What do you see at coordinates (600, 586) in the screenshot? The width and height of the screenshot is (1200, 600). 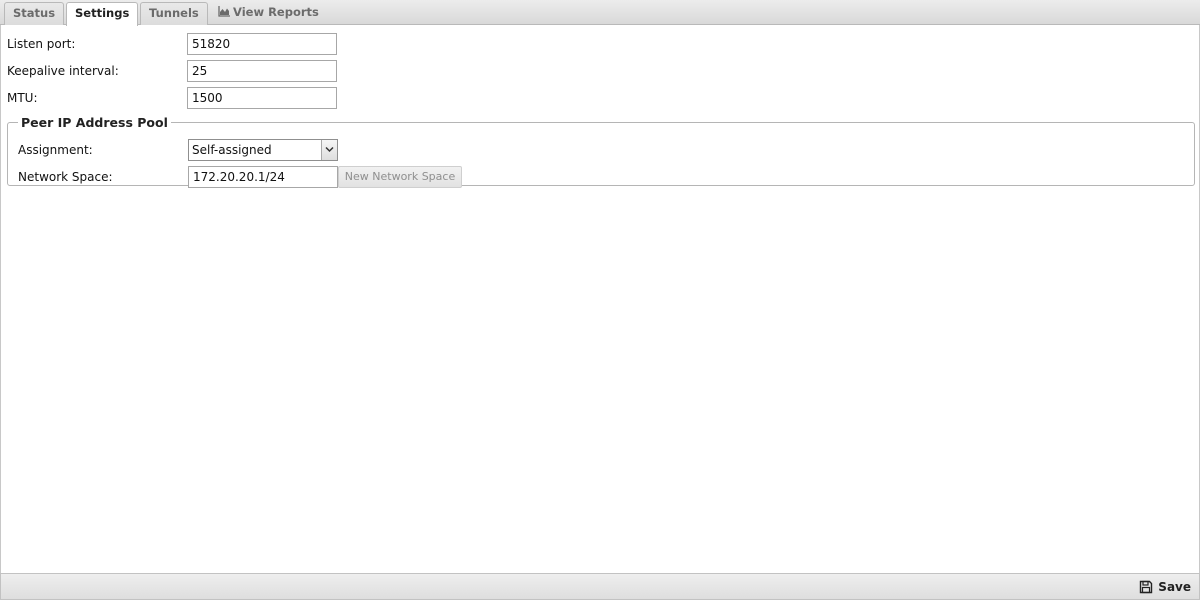 I see `footer-bar: Save` at bounding box center [600, 586].